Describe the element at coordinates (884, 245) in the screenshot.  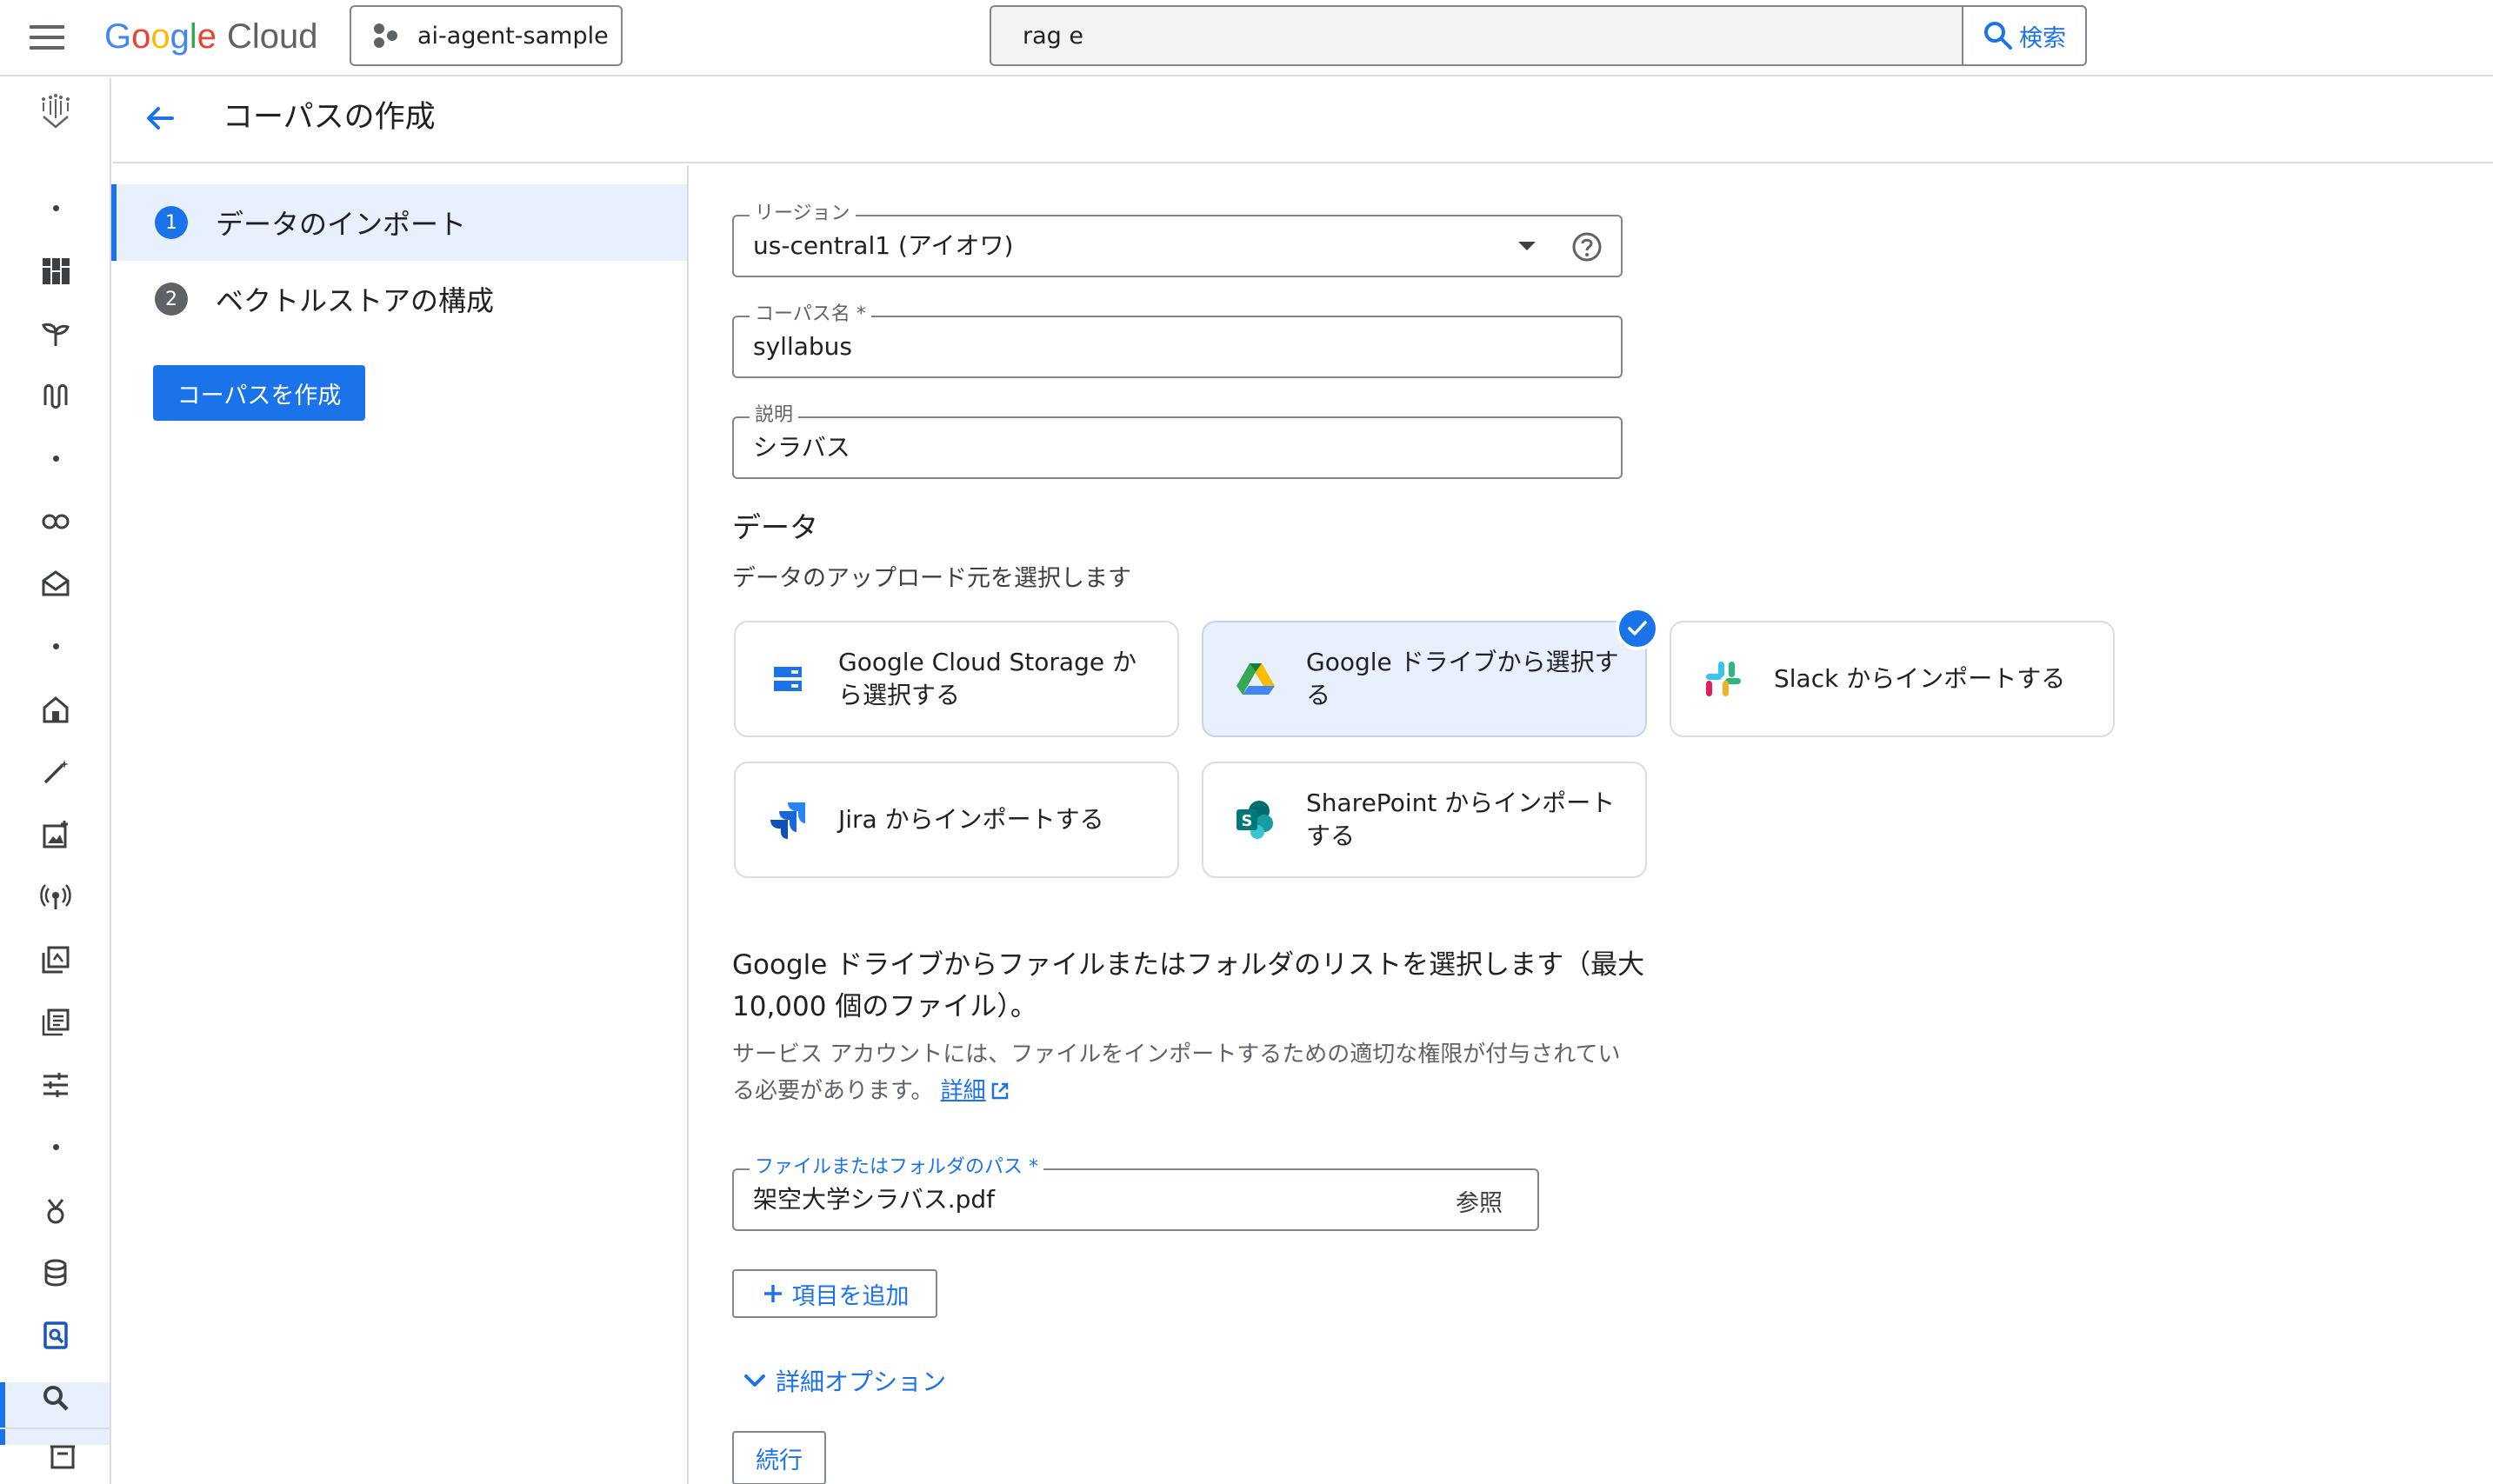
I see `region-value: us-central1 (アイオワ)` at that location.